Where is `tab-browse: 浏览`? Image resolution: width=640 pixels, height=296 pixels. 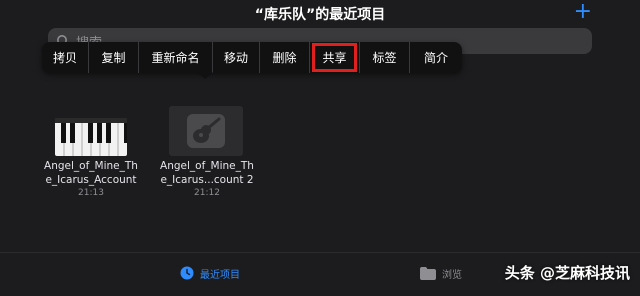
tab-browse: 浏览 is located at coordinates (441, 273).